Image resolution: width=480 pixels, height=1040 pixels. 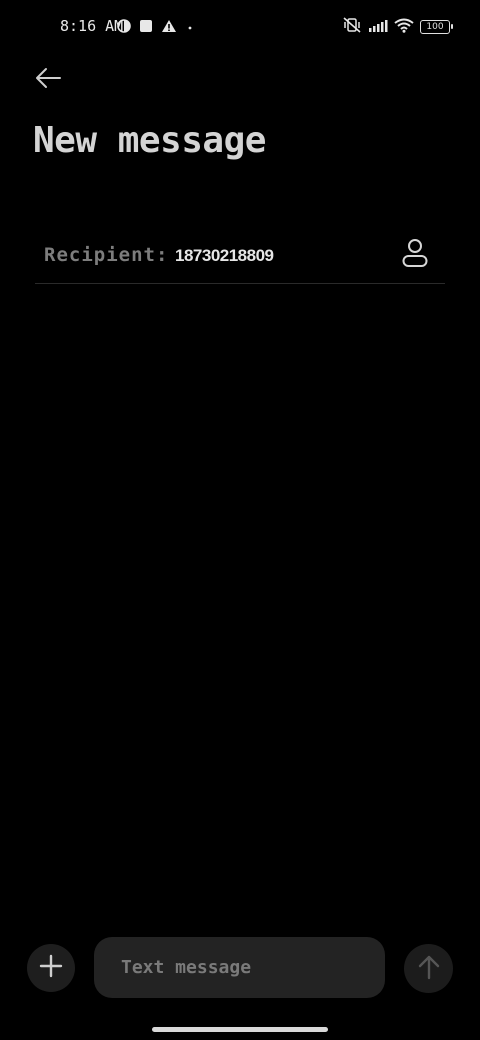 I want to click on add-attachment-button, so click(x=51, y=968).